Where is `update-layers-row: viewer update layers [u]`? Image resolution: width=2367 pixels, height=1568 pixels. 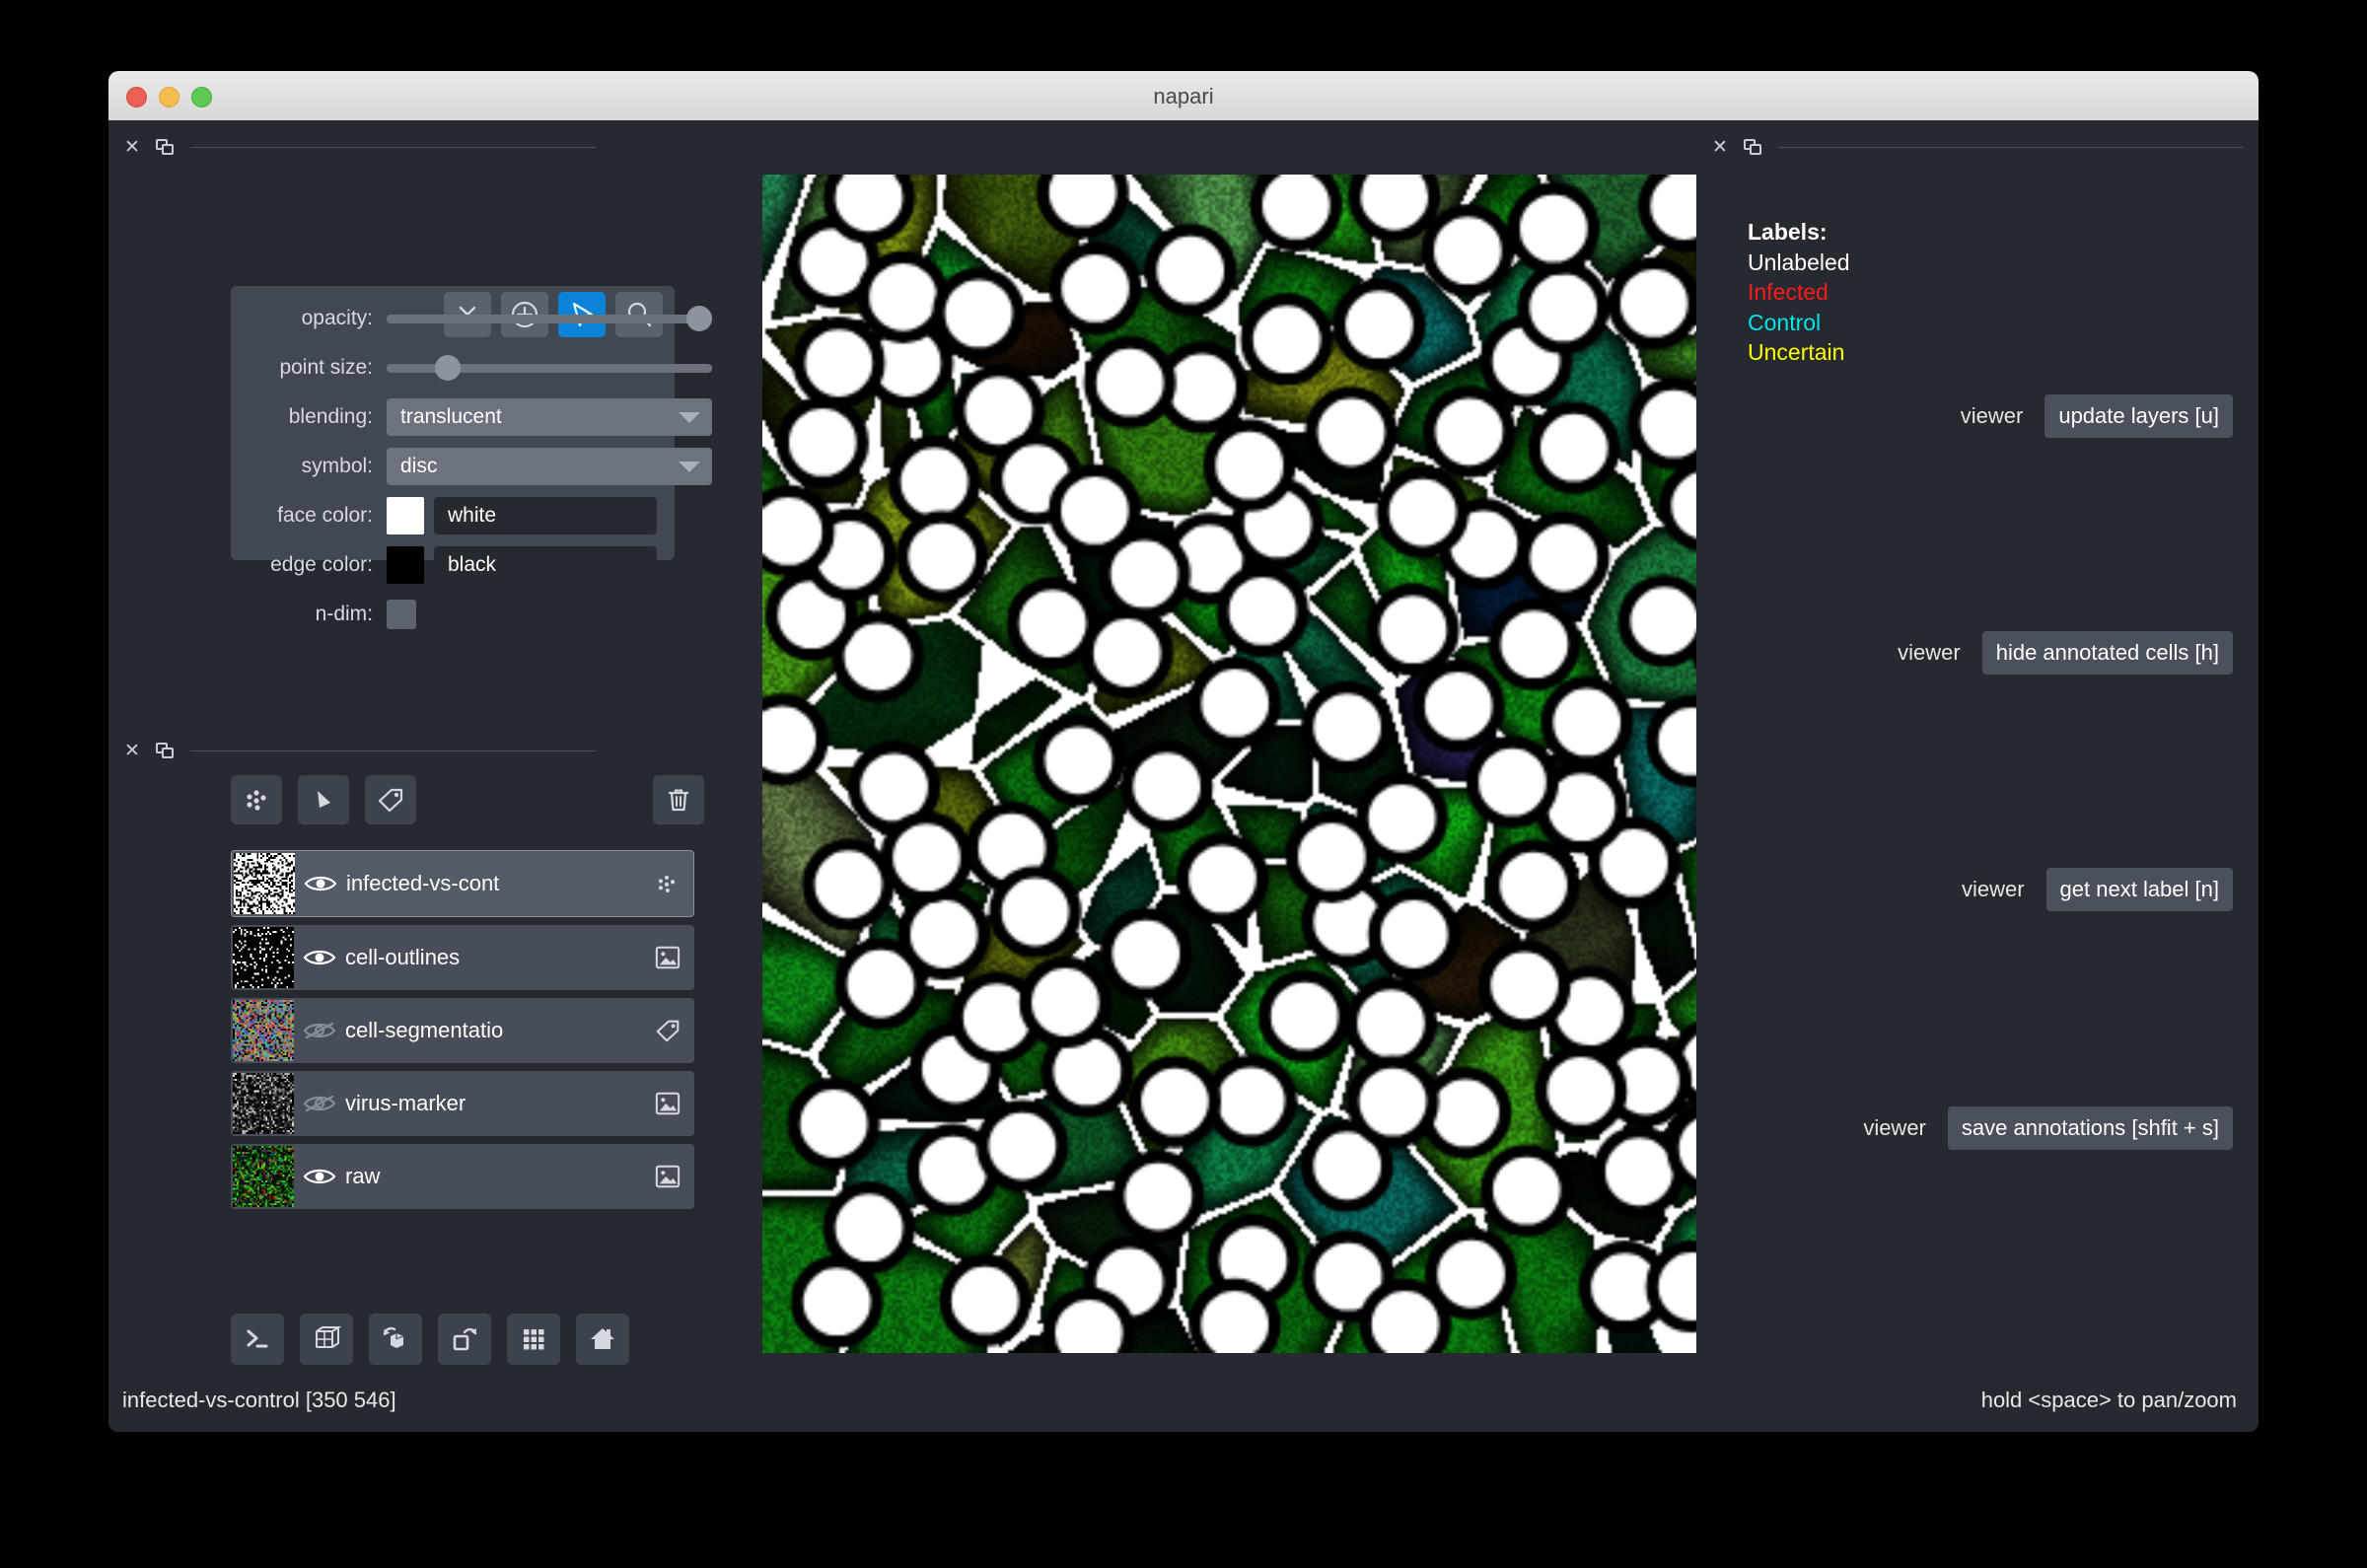 update-layers-row: viewer update layers [u] is located at coordinates (2083, 416).